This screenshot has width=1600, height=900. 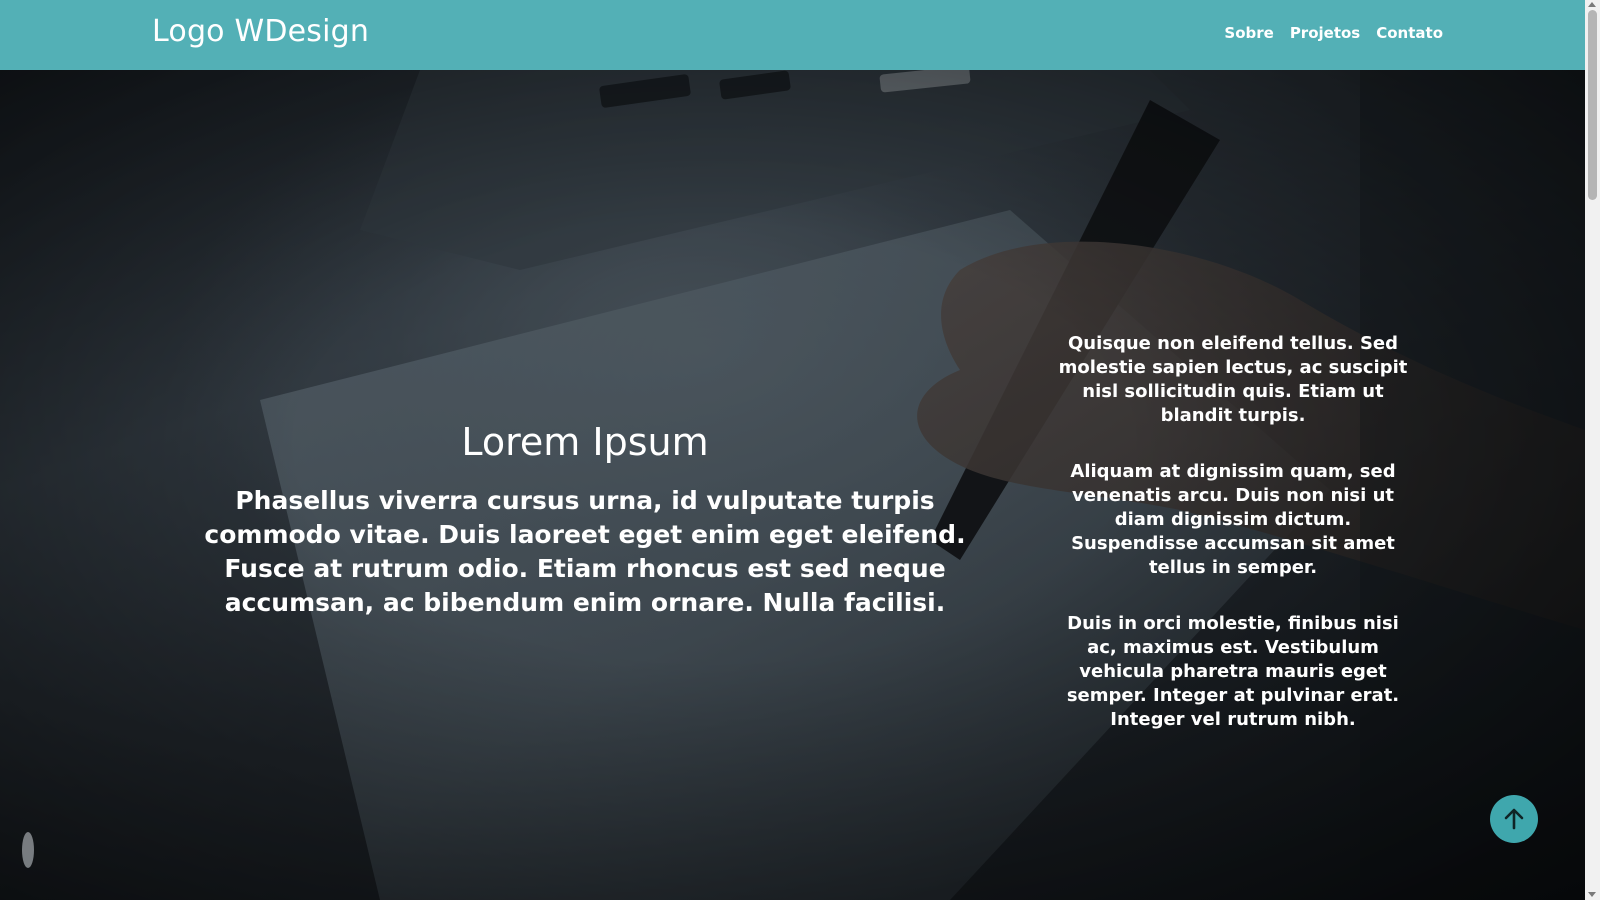 What do you see at coordinates (1592, 4) in the screenshot?
I see `scroll-up-arrow` at bounding box center [1592, 4].